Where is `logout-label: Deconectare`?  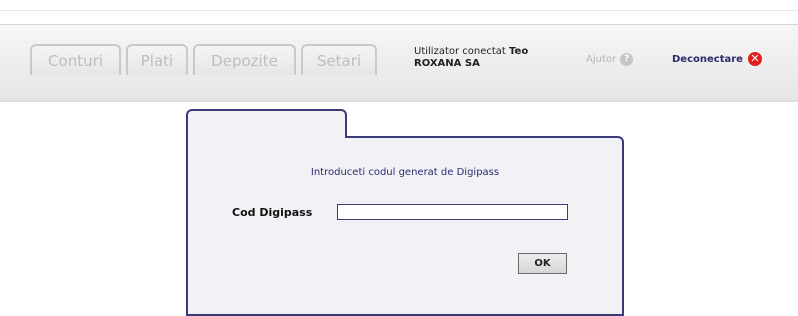
logout-label: Deconectare is located at coordinates (707, 59).